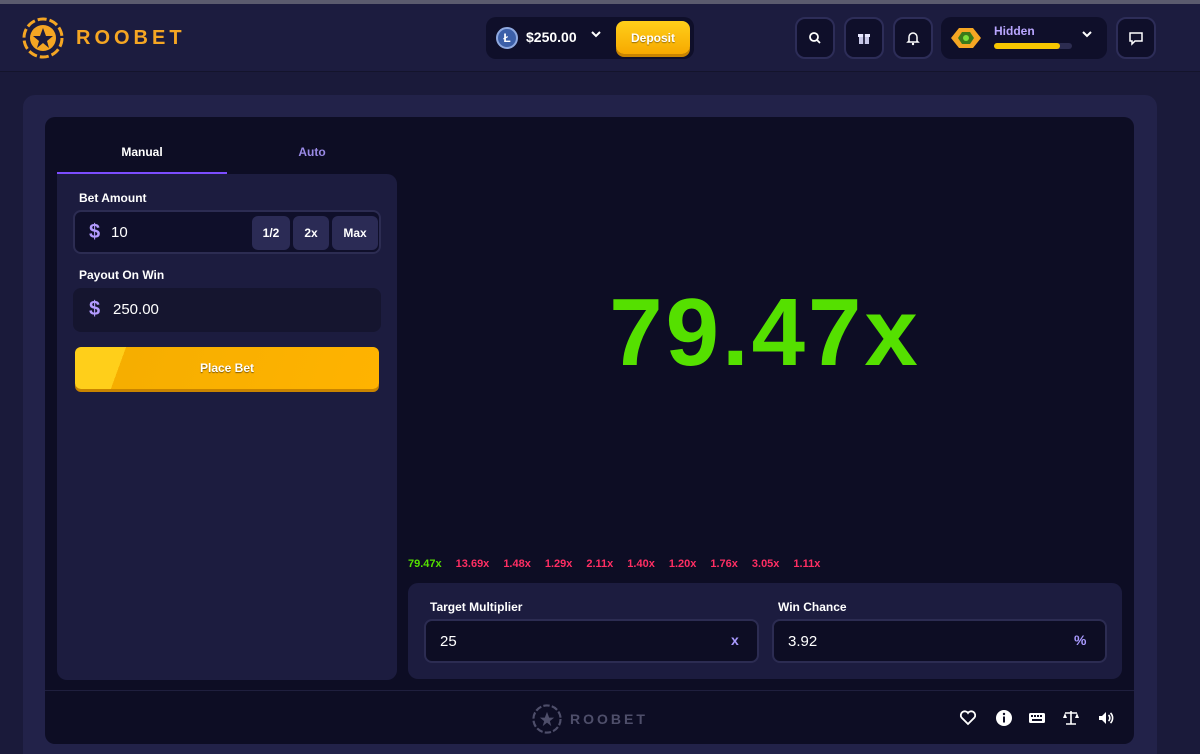 The width and height of the screenshot is (1200, 754). Describe the element at coordinates (311, 233) in the screenshot. I see `double-bet-button: 2x` at that location.